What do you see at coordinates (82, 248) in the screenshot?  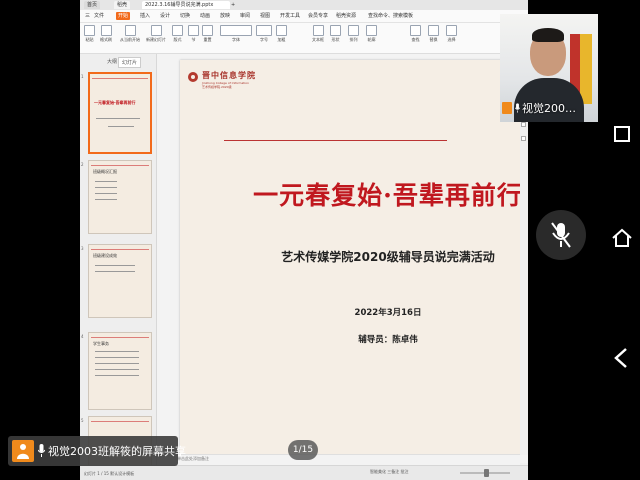 I see `thumbnail-number: 3` at bounding box center [82, 248].